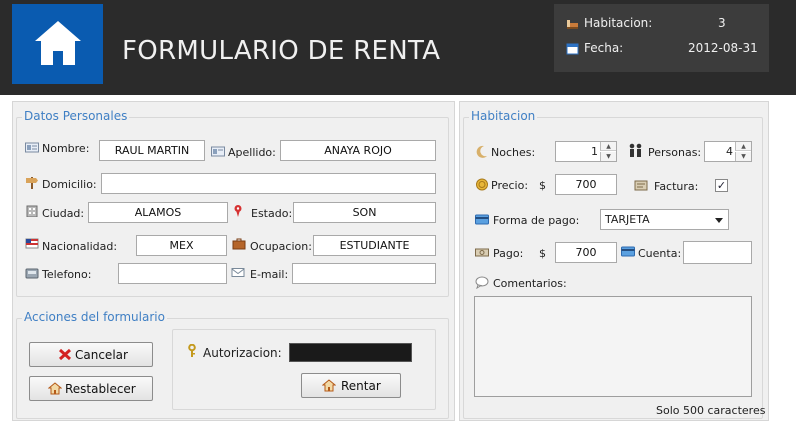 This screenshot has width=796, height=437. I want to click on nombre-label: Nombre:, so click(66, 148).